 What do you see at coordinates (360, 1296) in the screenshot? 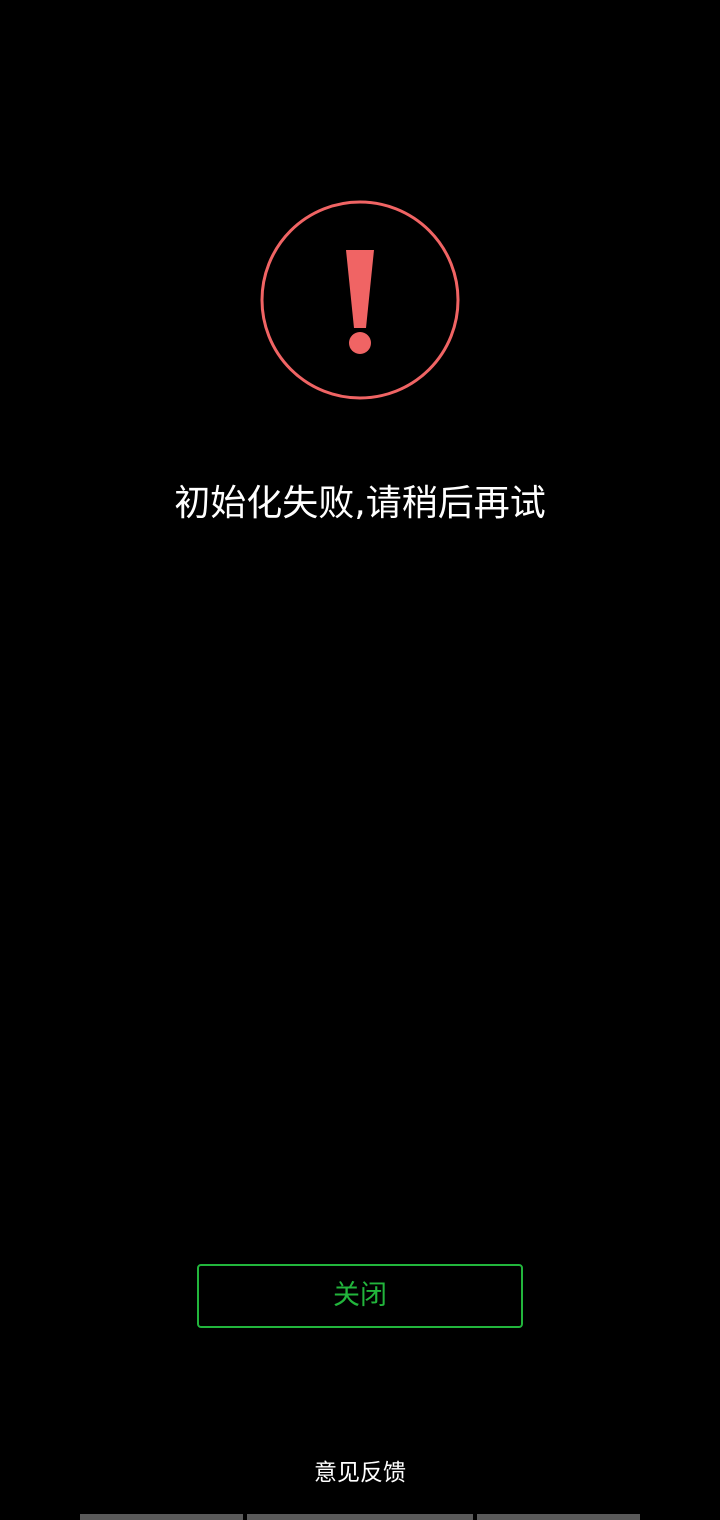
I see `close-button: 关闭` at bounding box center [360, 1296].